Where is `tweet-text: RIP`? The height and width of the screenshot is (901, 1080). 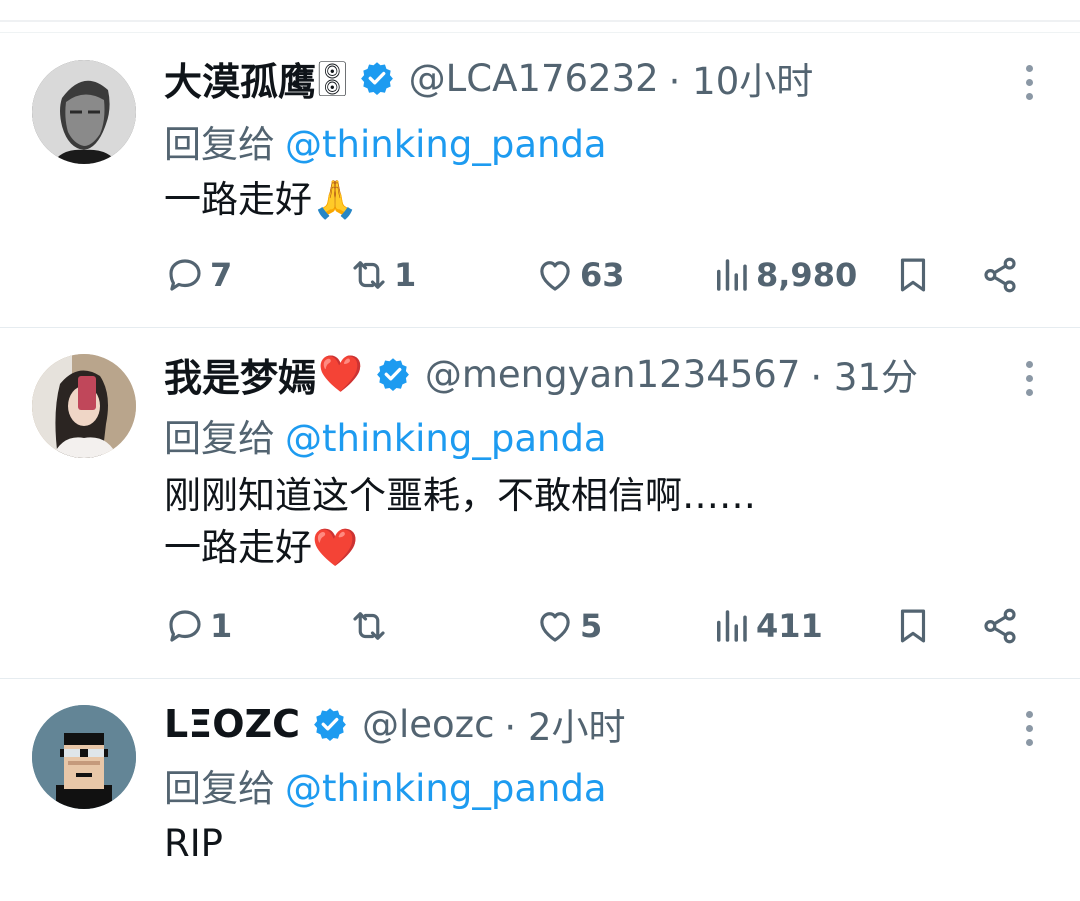
tweet-text: RIP is located at coordinates (193, 844).